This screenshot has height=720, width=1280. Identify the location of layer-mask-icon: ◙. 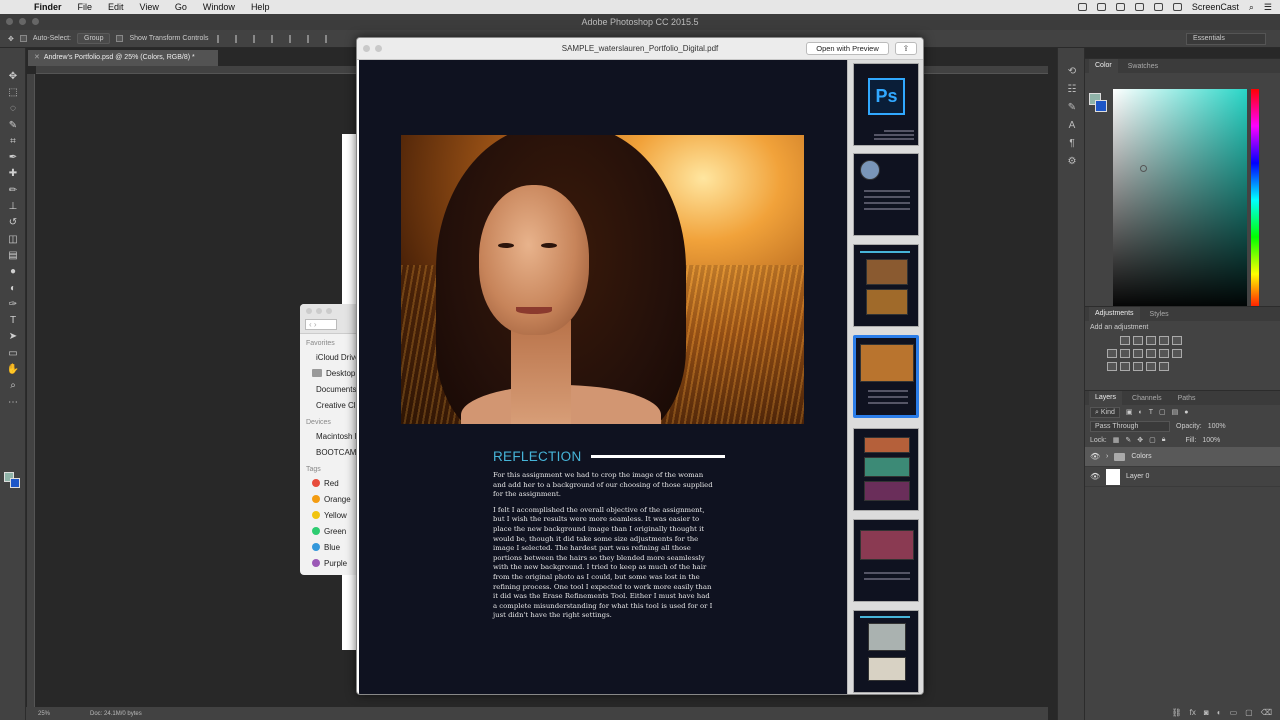
(1206, 712).